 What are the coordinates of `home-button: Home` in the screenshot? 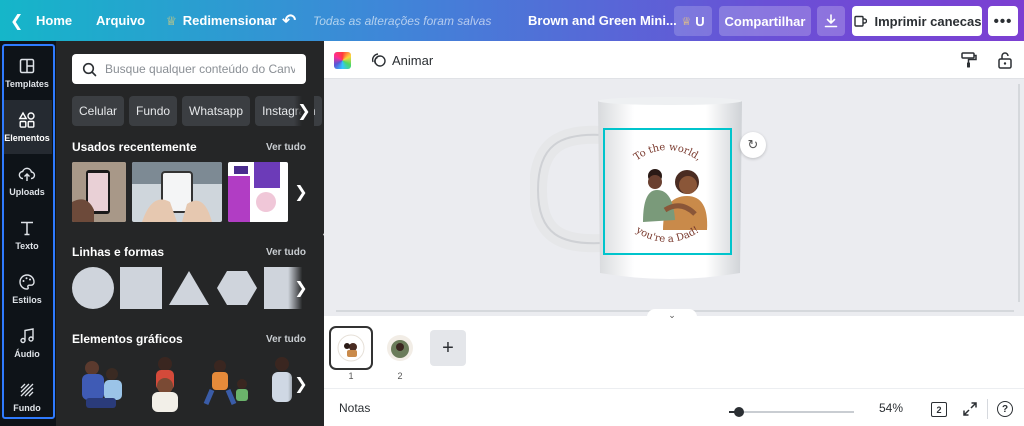 It's located at (54, 20).